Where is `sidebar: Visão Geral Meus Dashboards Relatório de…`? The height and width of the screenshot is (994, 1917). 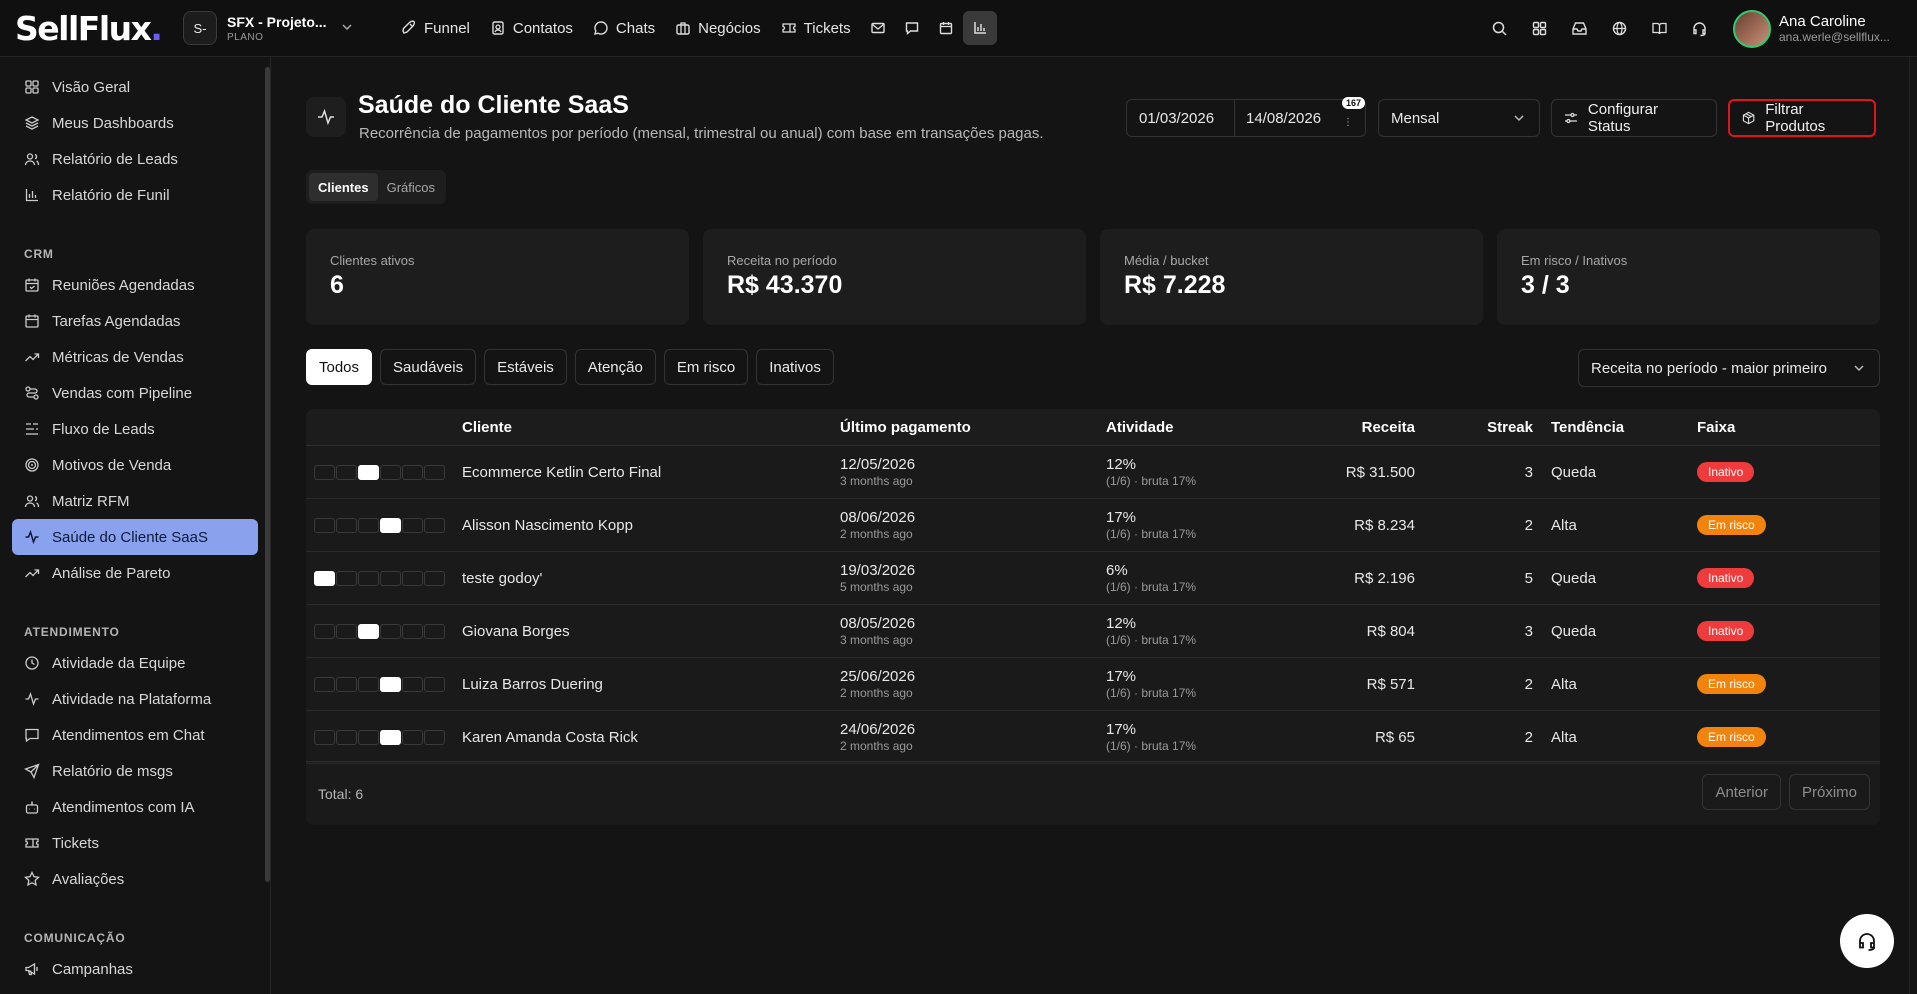
sidebar: Visão Geral Meus Dashboards Relatório de… is located at coordinates (135, 525).